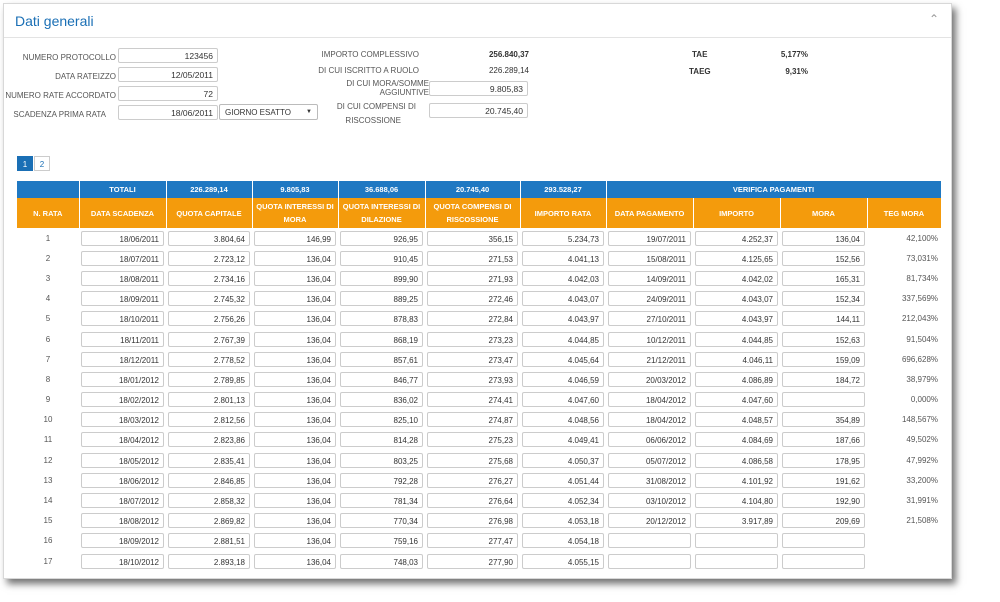 The height and width of the screenshot is (602, 1000). What do you see at coordinates (381, 501) in the screenshot?
I see `quota-interessi-dilazione-field: 781,34` at bounding box center [381, 501].